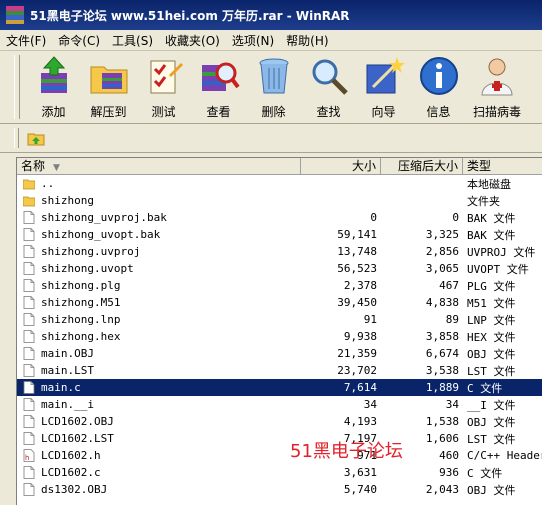 Image resolution: width=542 pixels, height=505 pixels. I want to click on cell-size: 56,523, so click(357, 268).